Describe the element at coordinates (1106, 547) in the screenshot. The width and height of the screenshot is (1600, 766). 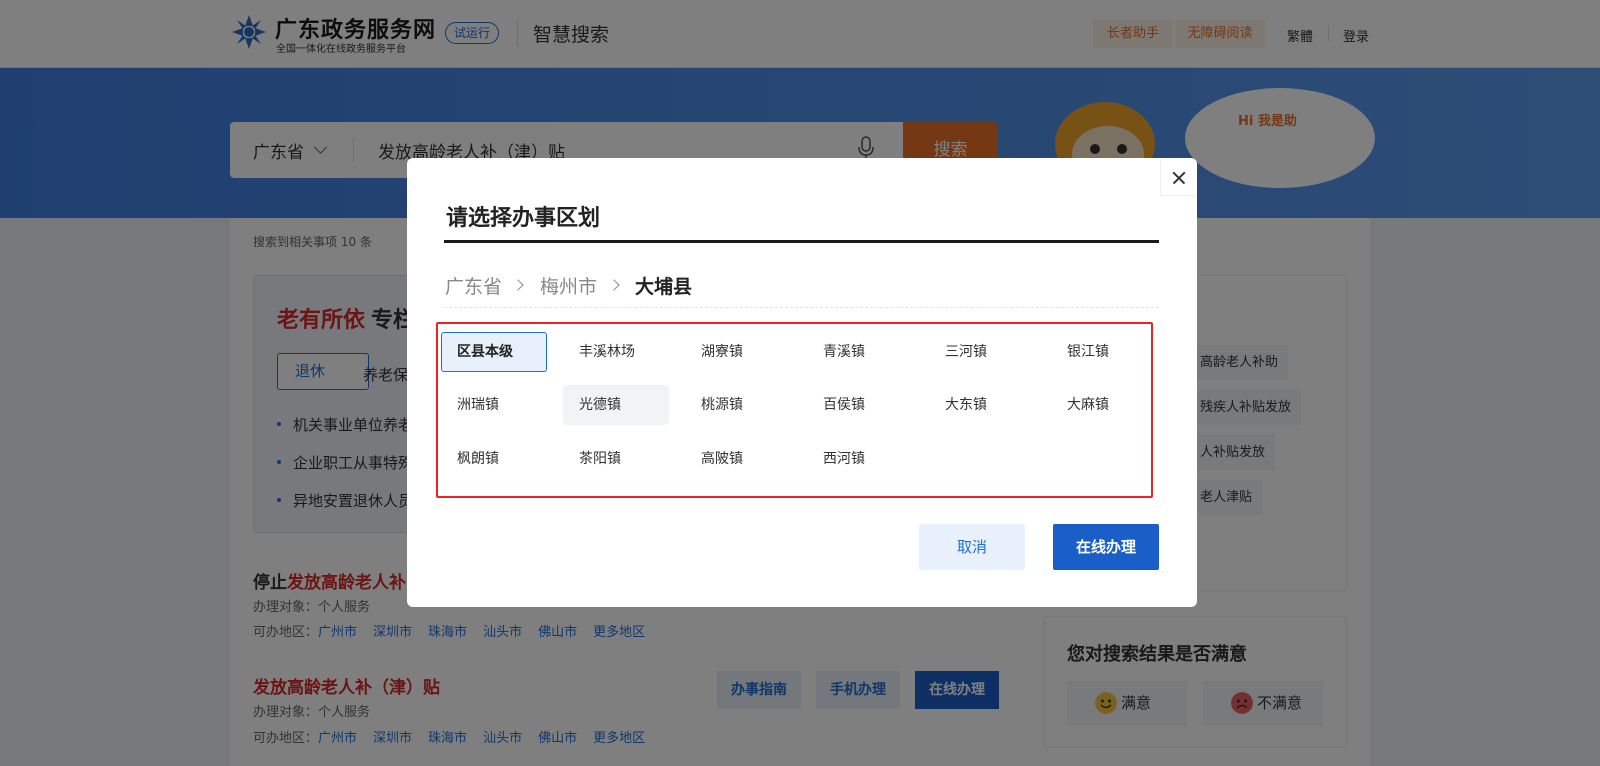
I see `online-handle-confirm-button: 在线办理` at that location.